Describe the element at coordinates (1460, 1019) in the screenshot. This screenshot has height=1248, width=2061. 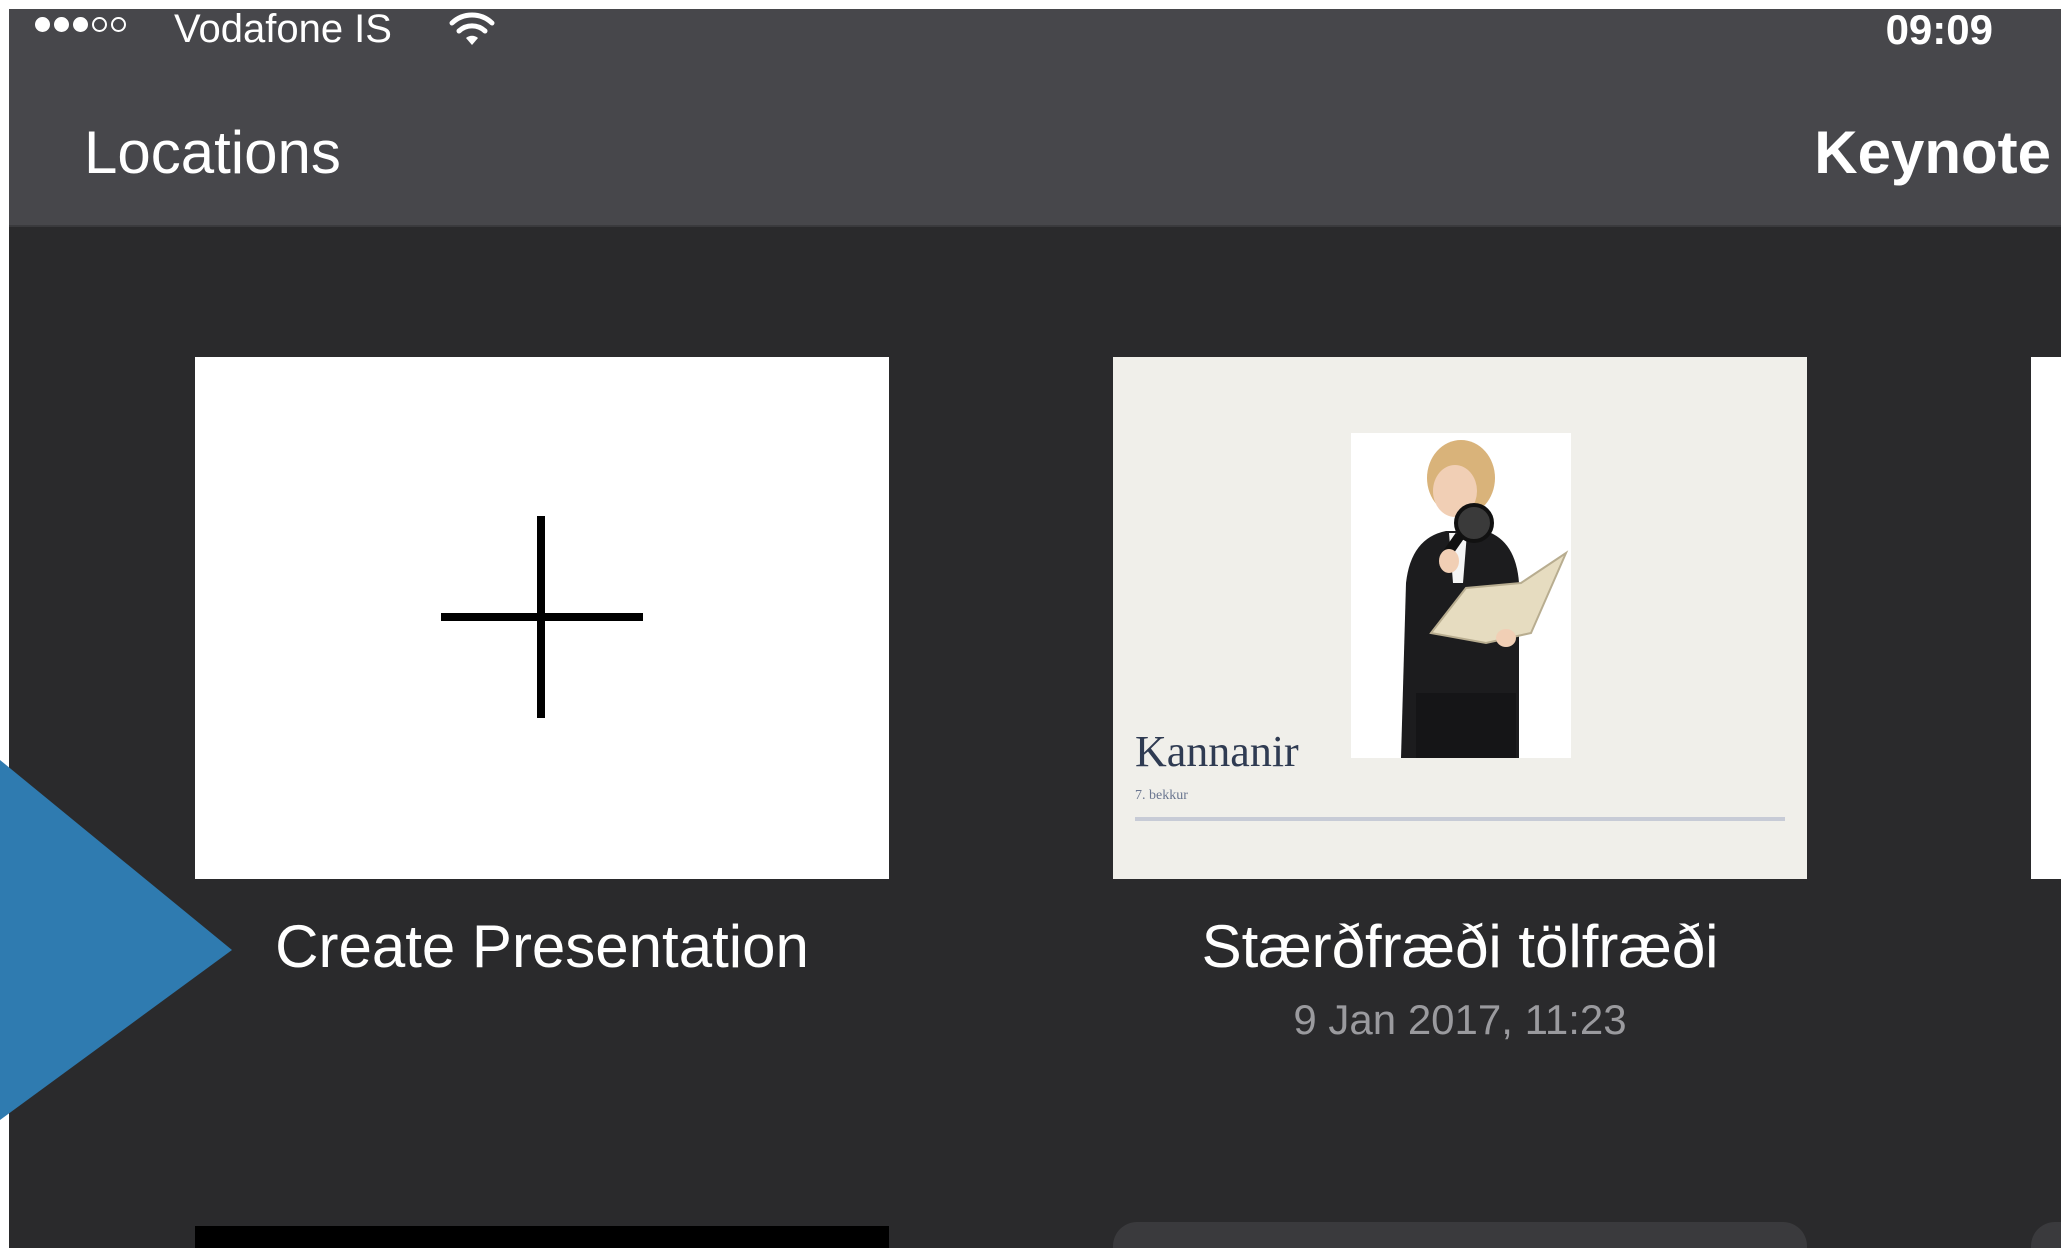
I see `presentation-date: 9 Jan 2017, 11:23` at that location.